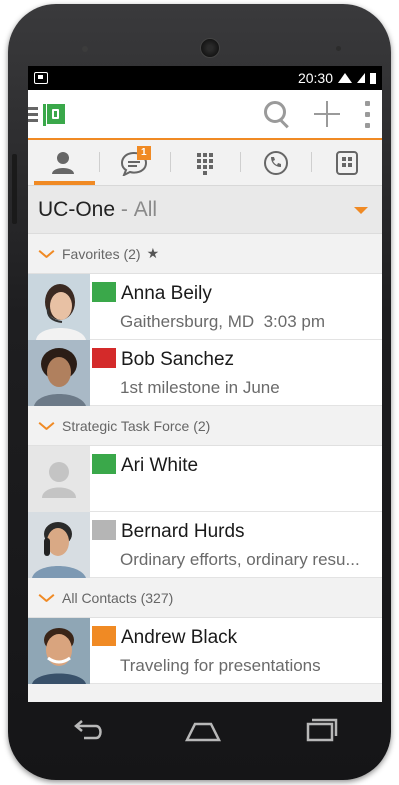 Image resolution: width=399 pixels, height=785 pixels. Describe the element at coordinates (200, 387) in the screenshot. I see `contact-status: 1st milestone in June` at that location.